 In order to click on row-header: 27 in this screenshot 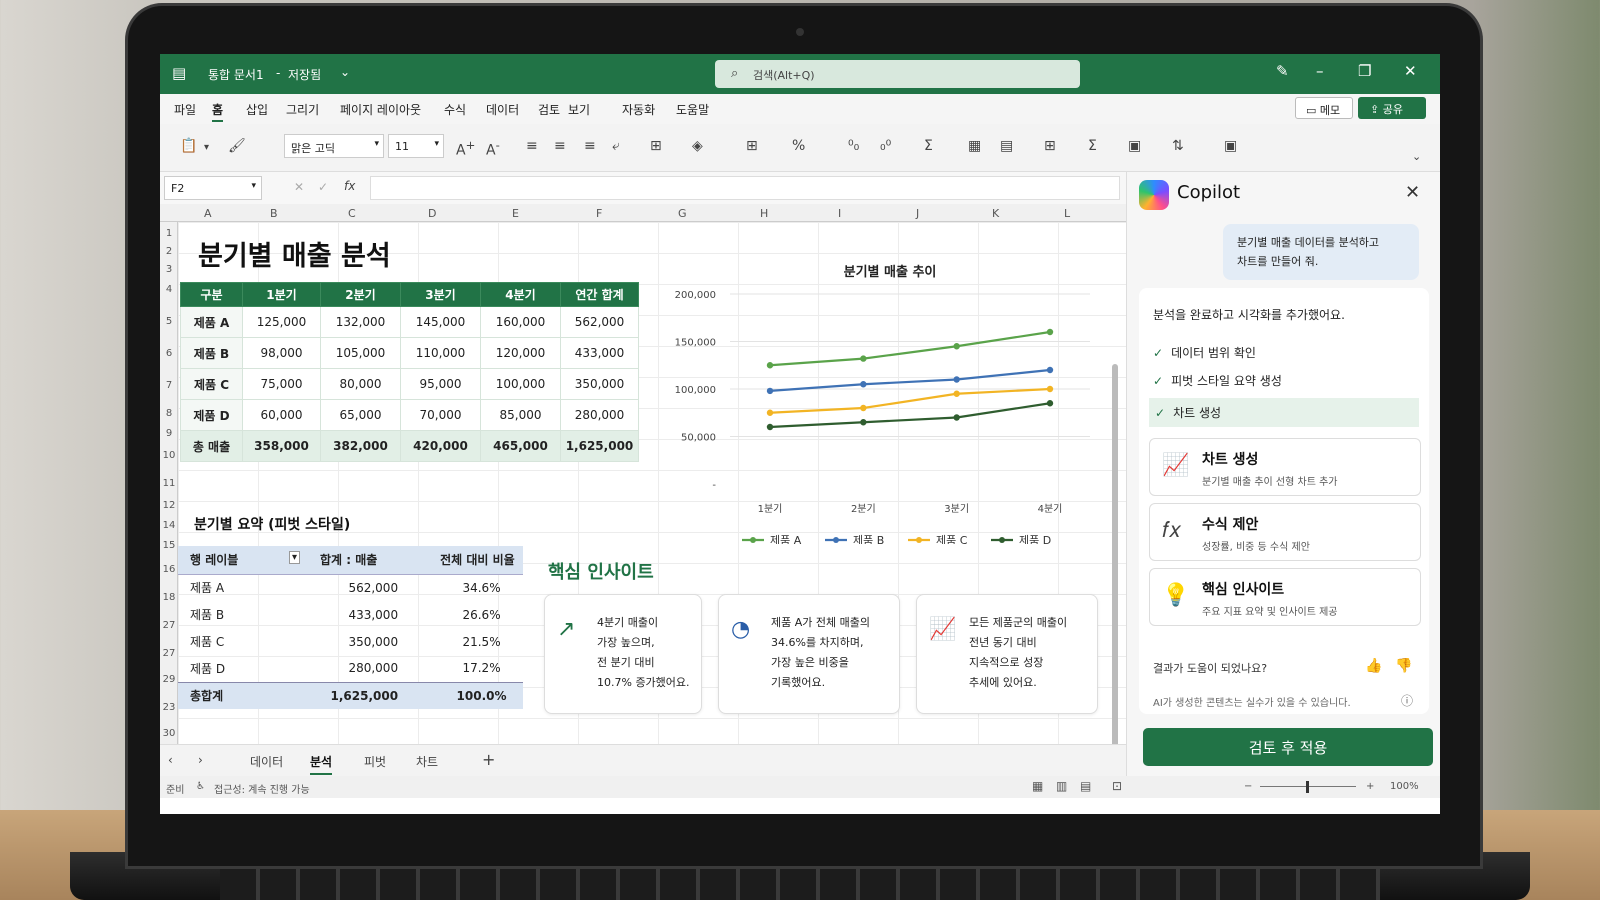, I will do `click(169, 625)`.